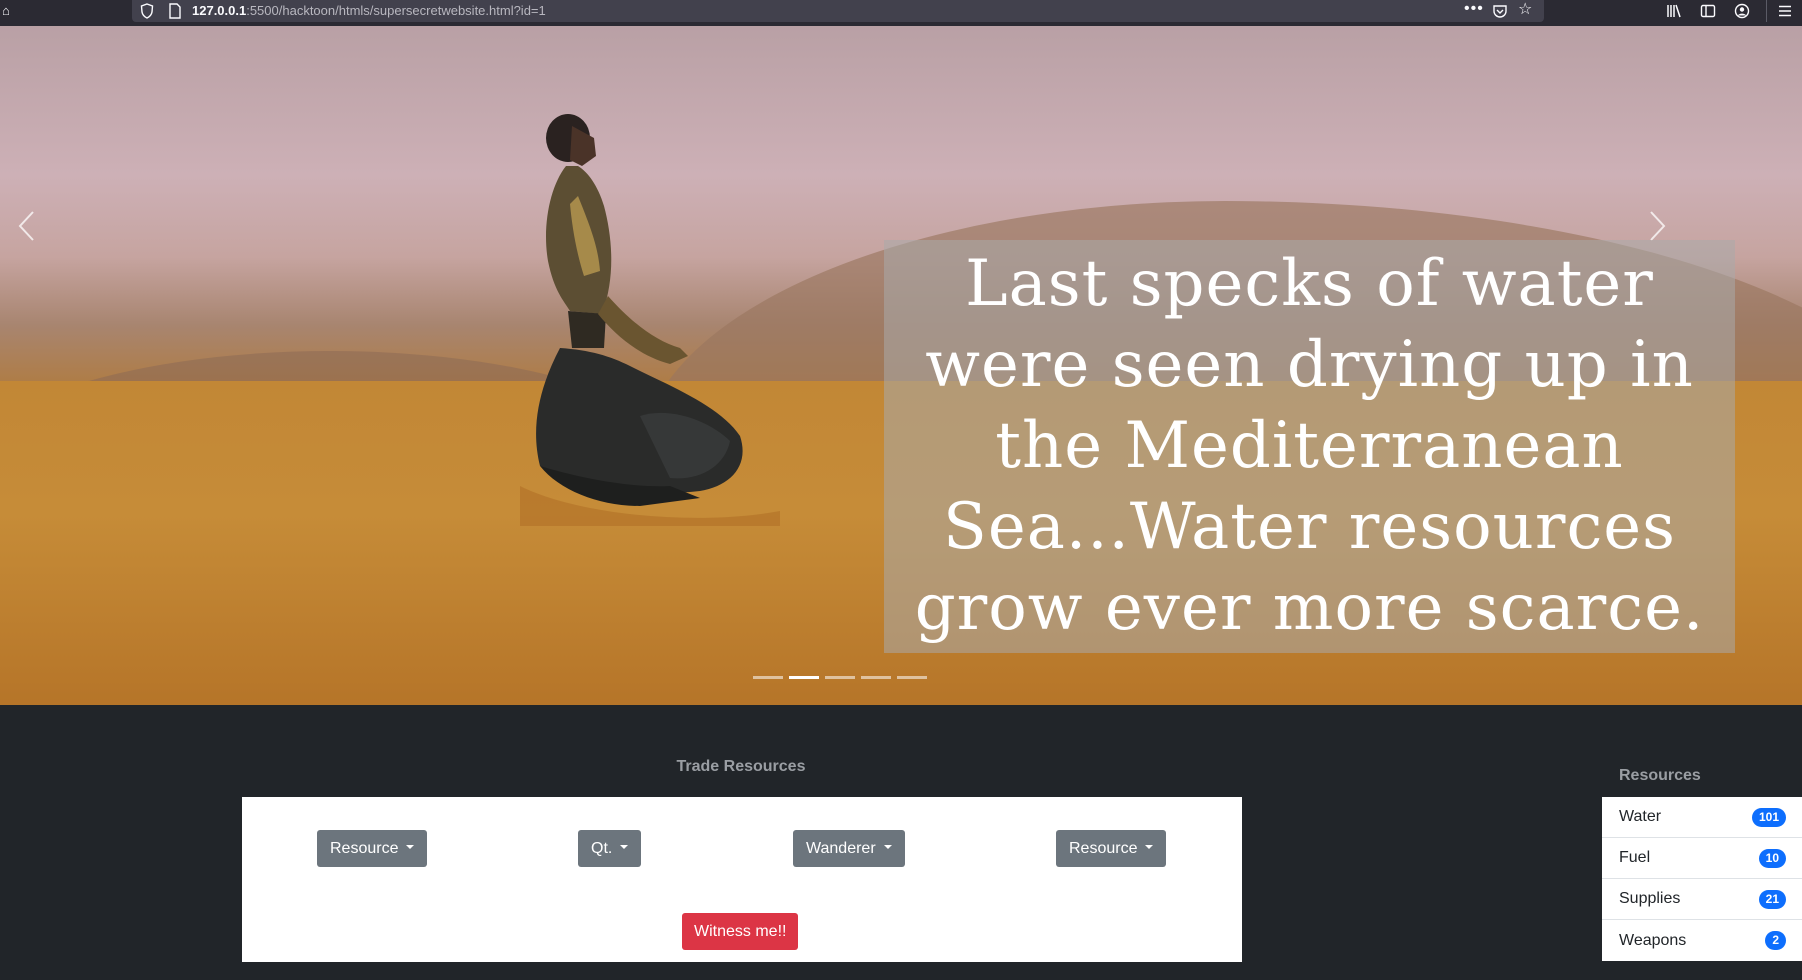  What do you see at coordinates (219, 10) in the screenshot?
I see `url-host: 127.0.0.1` at bounding box center [219, 10].